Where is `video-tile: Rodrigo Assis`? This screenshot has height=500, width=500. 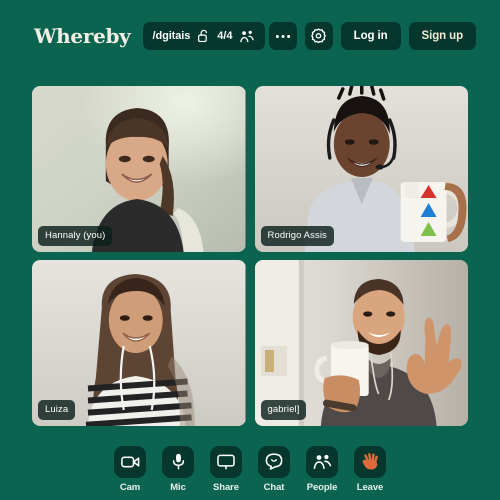 video-tile: Rodrigo Assis is located at coordinates (361, 169).